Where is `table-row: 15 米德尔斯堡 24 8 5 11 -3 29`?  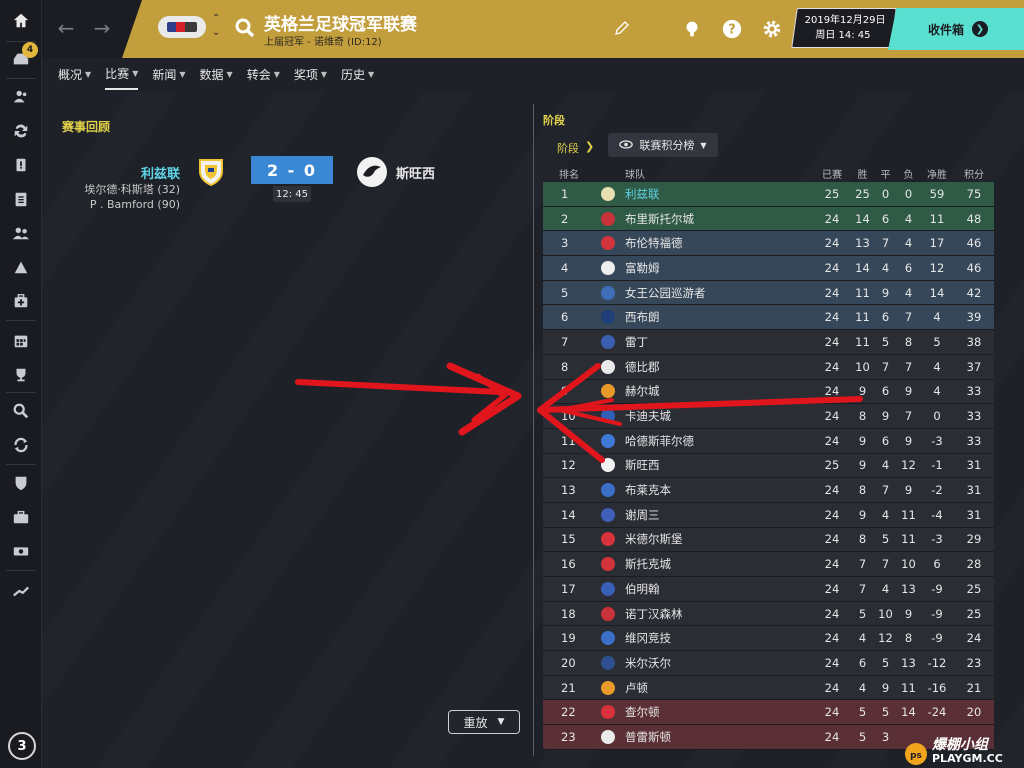
table-row: 15 米德尔斯堡 24 8 5 11 -3 29 is located at coordinates (768, 540).